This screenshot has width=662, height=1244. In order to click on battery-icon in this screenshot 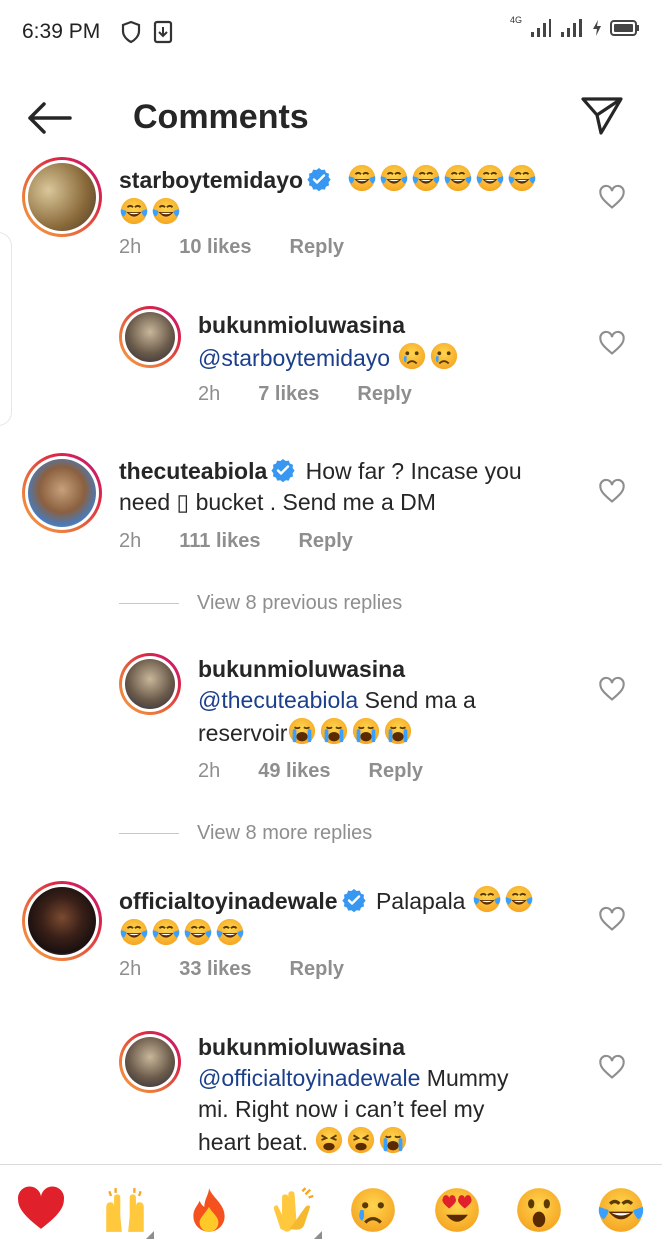, I will do `click(624, 28)`.